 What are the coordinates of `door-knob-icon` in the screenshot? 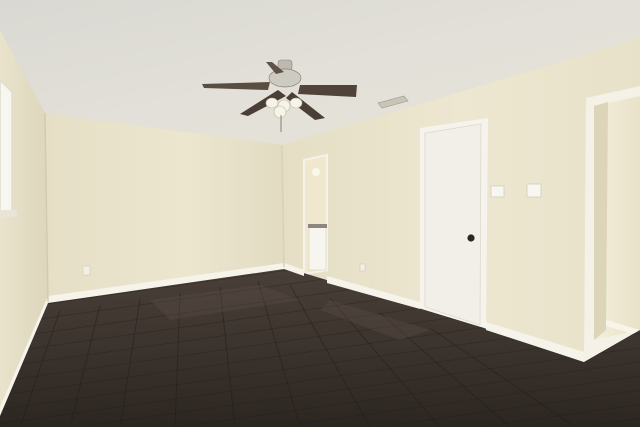 It's located at (471, 238).